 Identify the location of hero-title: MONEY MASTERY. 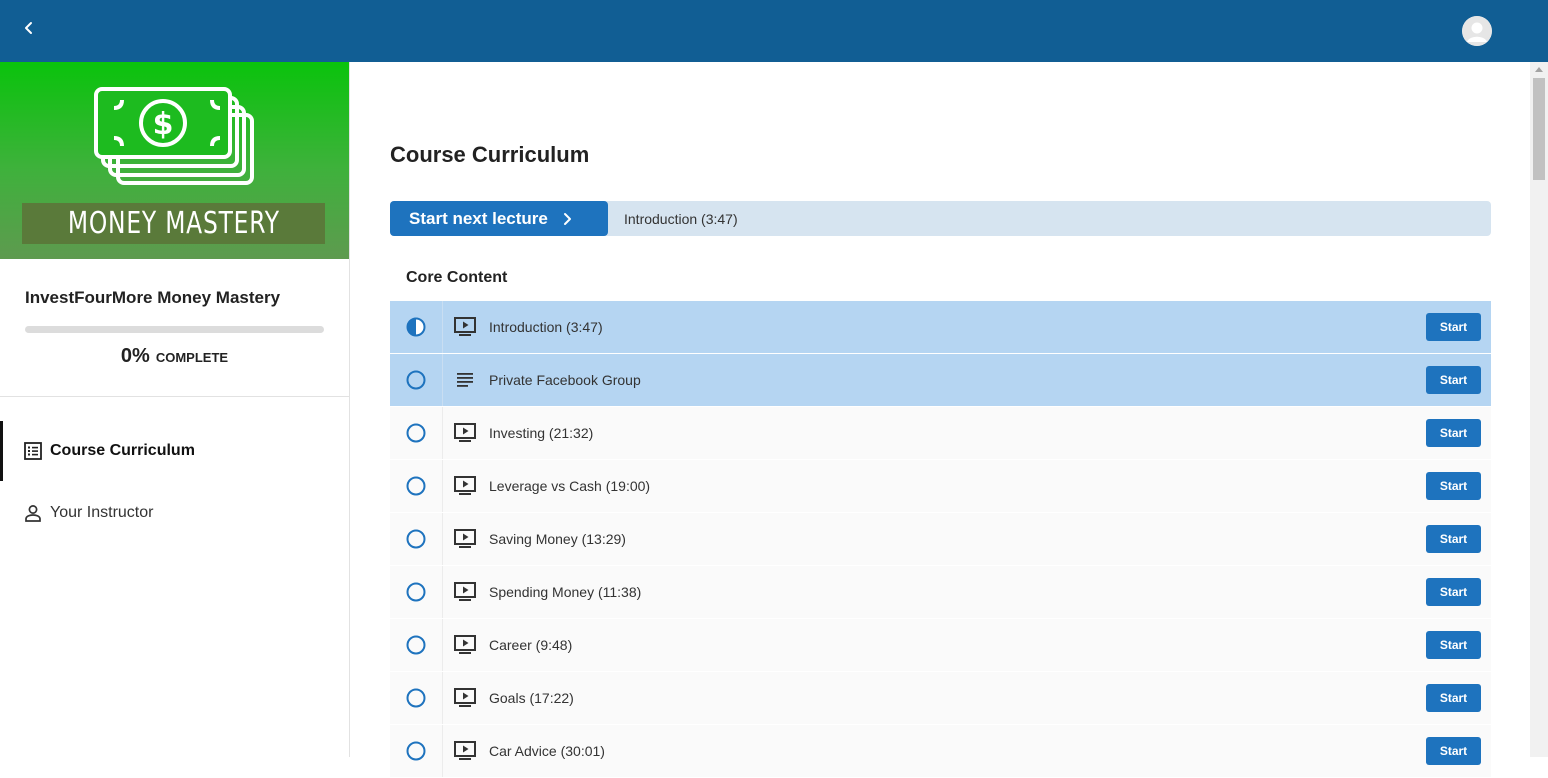
(173, 223).